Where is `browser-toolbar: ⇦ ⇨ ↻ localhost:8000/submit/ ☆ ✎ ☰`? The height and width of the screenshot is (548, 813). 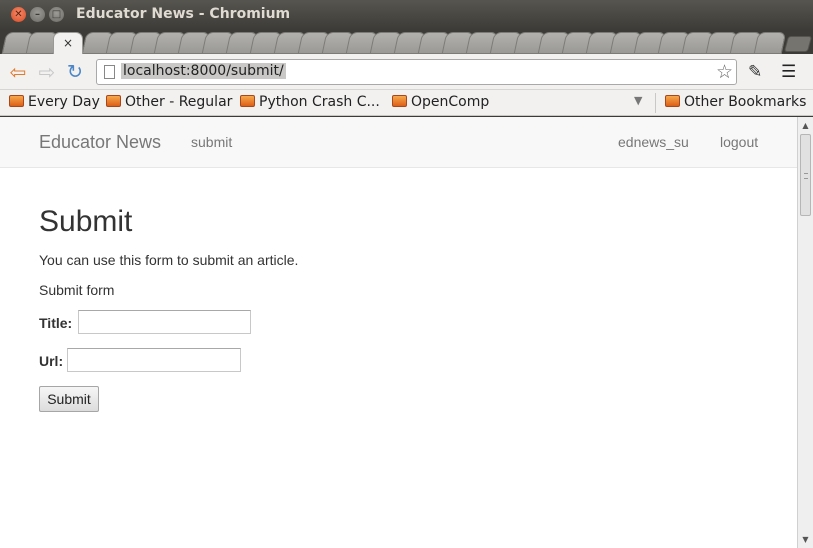 browser-toolbar: ⇦ ⇨ ↻ localhost:8000/submit/ ☆ ✎ ☰ is located at coordinates (406, 72).